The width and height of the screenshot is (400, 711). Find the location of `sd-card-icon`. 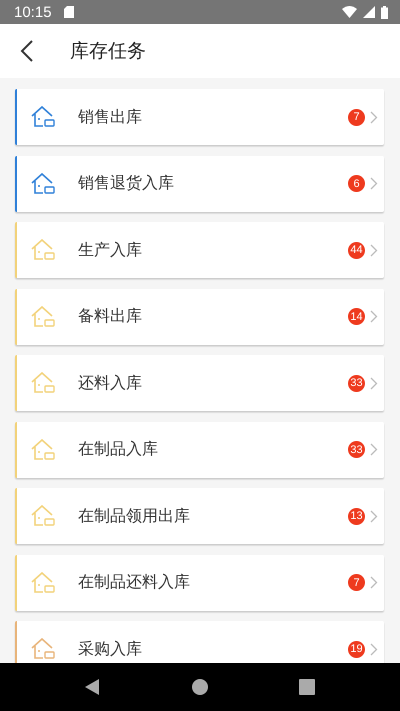

sd-card-icon is located at coordinates (69, 12).